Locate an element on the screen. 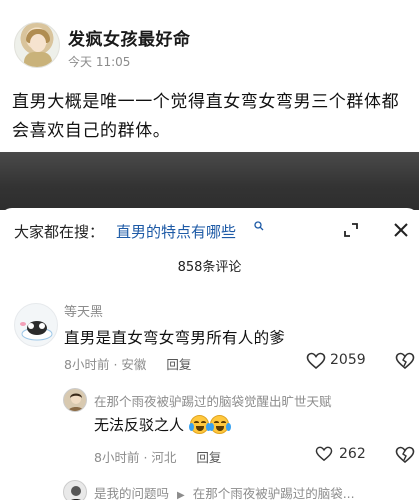  commenter-avatar is located at coordinates (36, 325).